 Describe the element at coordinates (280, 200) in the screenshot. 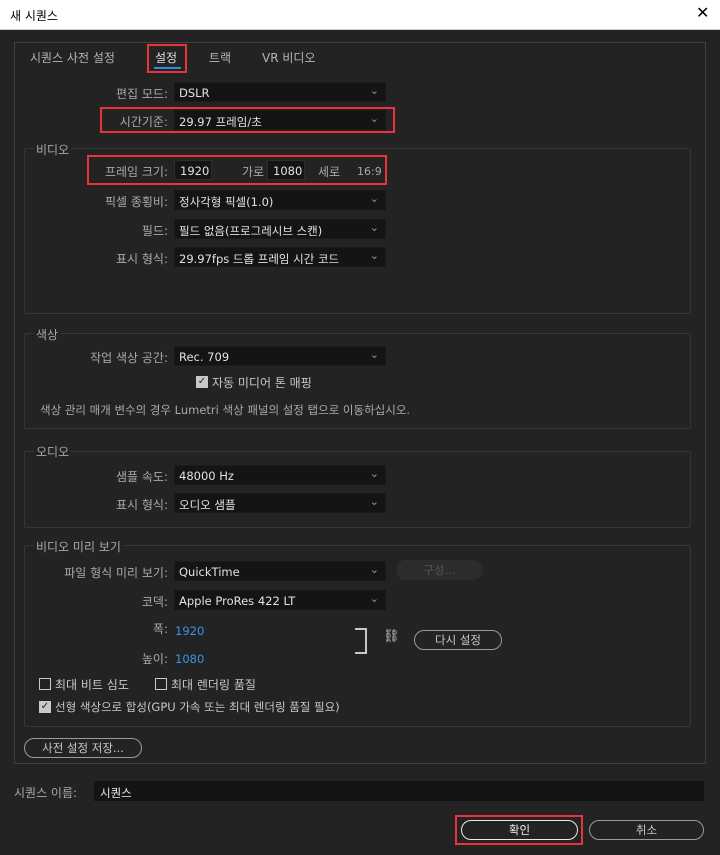

I see `pixel-aspect-dropdown: 정사각형 픽셀(1.0) ⌄` at that location.